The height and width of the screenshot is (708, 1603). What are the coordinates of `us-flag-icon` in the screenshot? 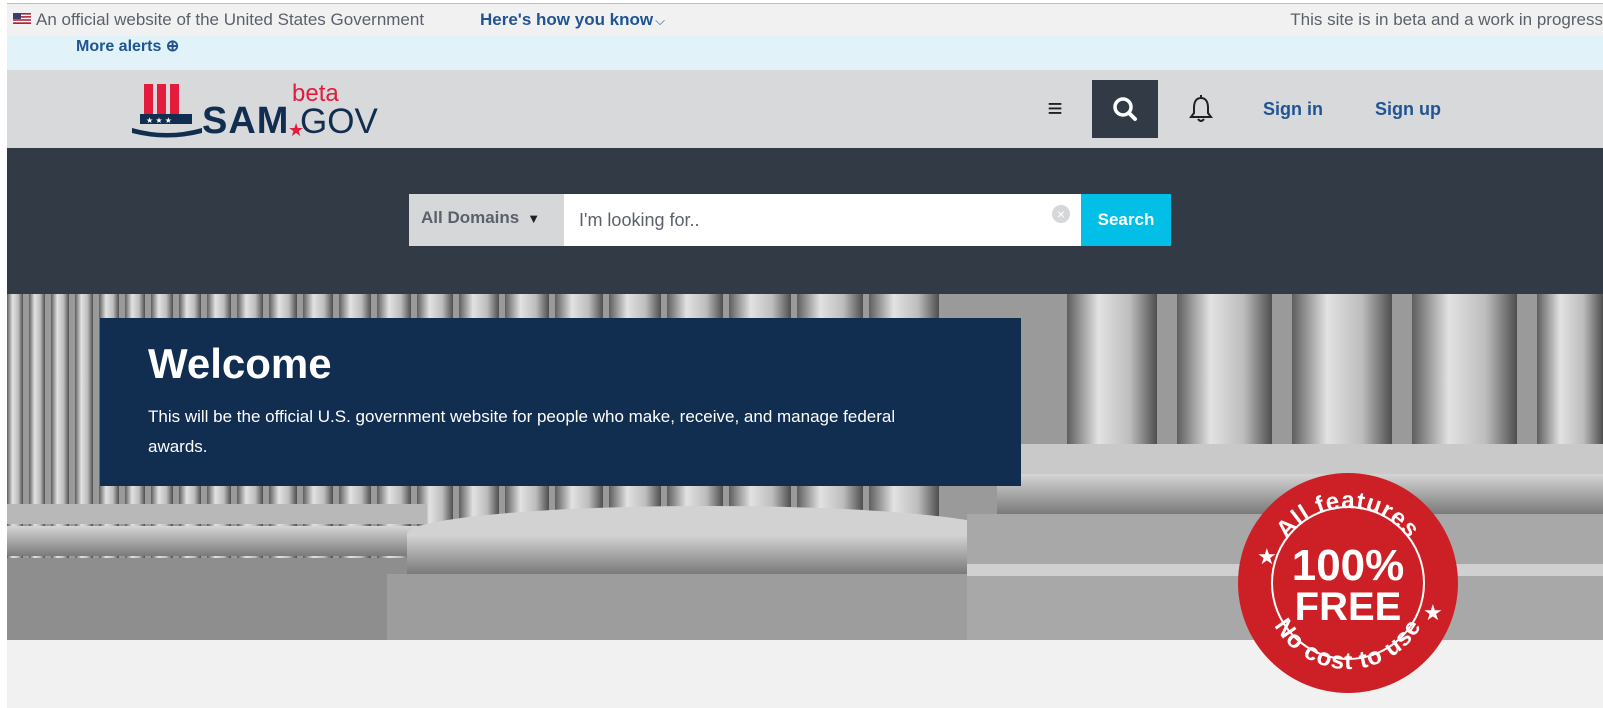 It's located at (22, 18).